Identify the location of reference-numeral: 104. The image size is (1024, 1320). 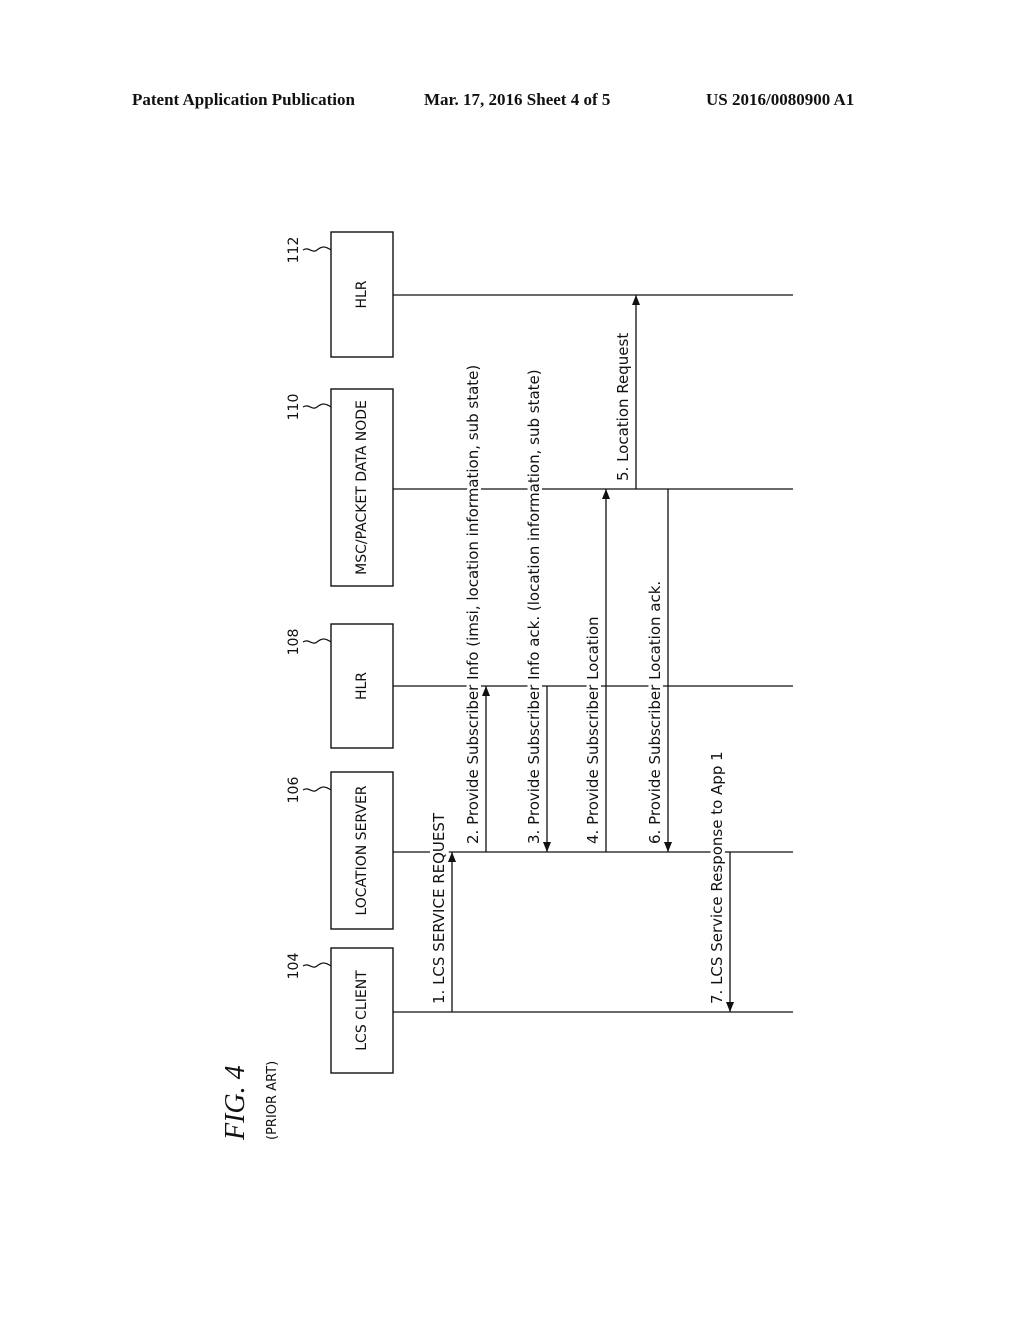
(294, 966).